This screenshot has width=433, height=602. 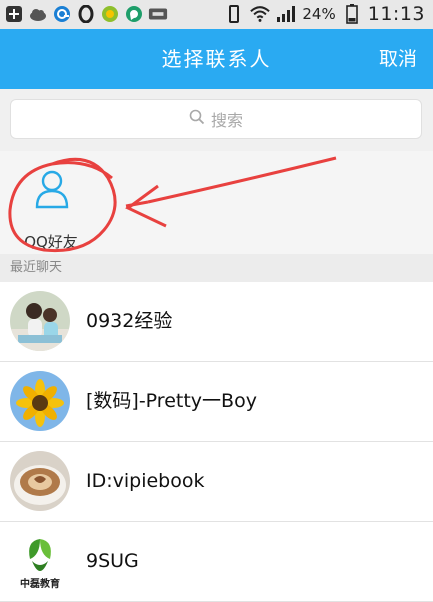 What do you see at coordinates (158, 14) in the screenshot?
I see `usb-icon` at bounding box center [158, 14].